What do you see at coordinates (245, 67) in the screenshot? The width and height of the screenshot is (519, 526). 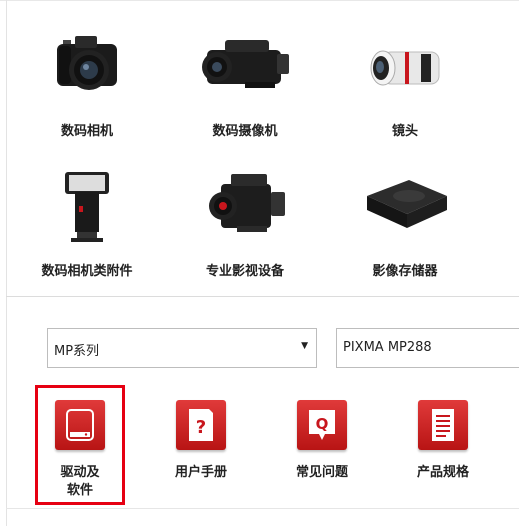 I see `camcorder-icon` at bounding box center [245, 67].